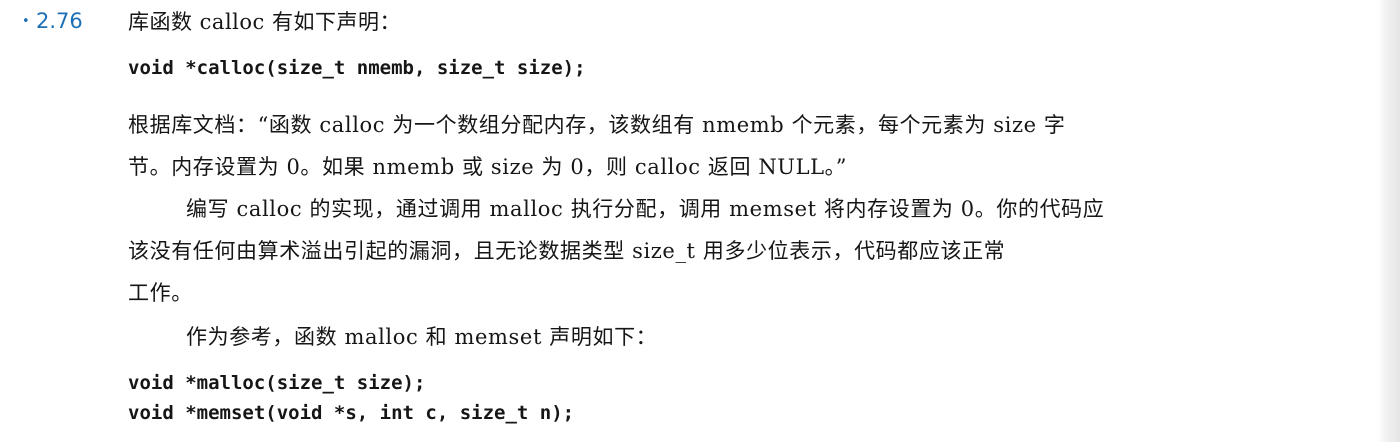 This screenshot has height=442, width=1400. What do you see at coordinates (1389, 221) in the screenshot?
I see `page-edge-shadow` at bounding box center [1389, 221].